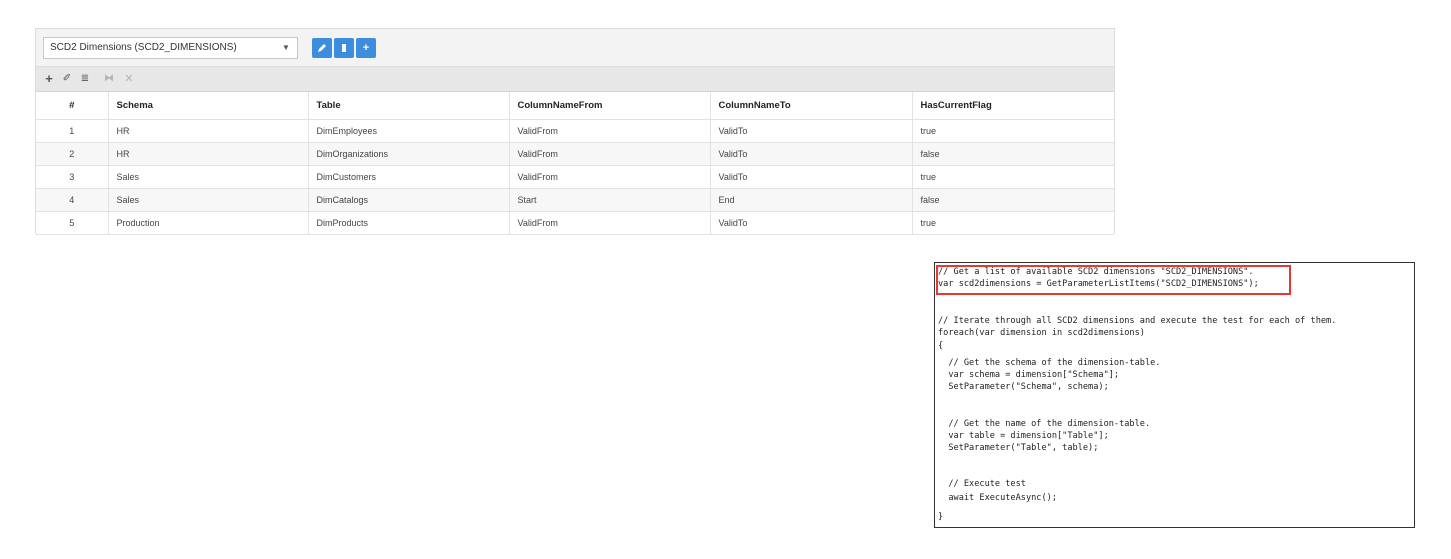 The image size is (1451, 559). What do you see at coordinates (170, 48) in the screenshot?
I see `dimension-select: SCD2 Dimensions (SCD2_DIMENSIONS)` at bounding box center [170, 48].